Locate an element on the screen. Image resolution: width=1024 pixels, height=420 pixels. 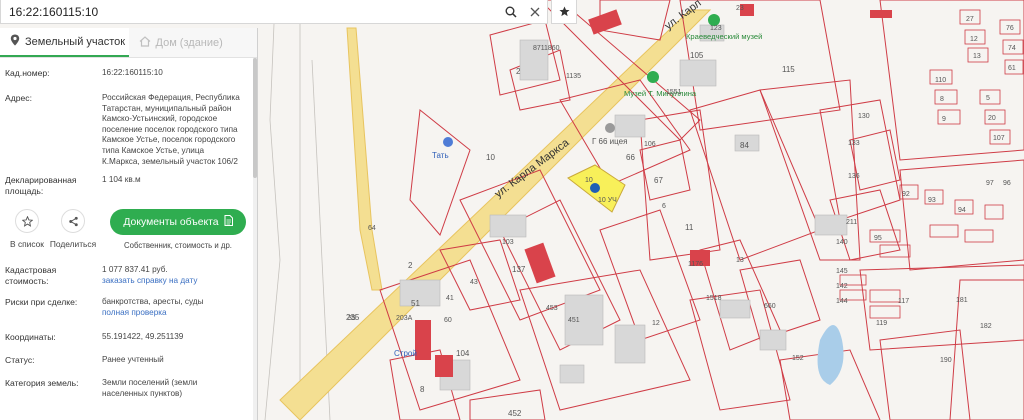
svg-text: 95 is located at coordinates (878, 238).